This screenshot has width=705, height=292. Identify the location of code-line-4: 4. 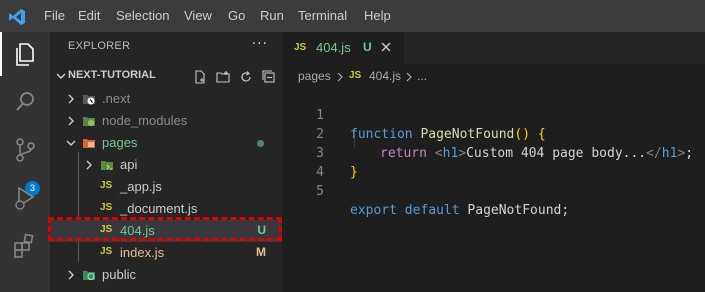
(493, 162).